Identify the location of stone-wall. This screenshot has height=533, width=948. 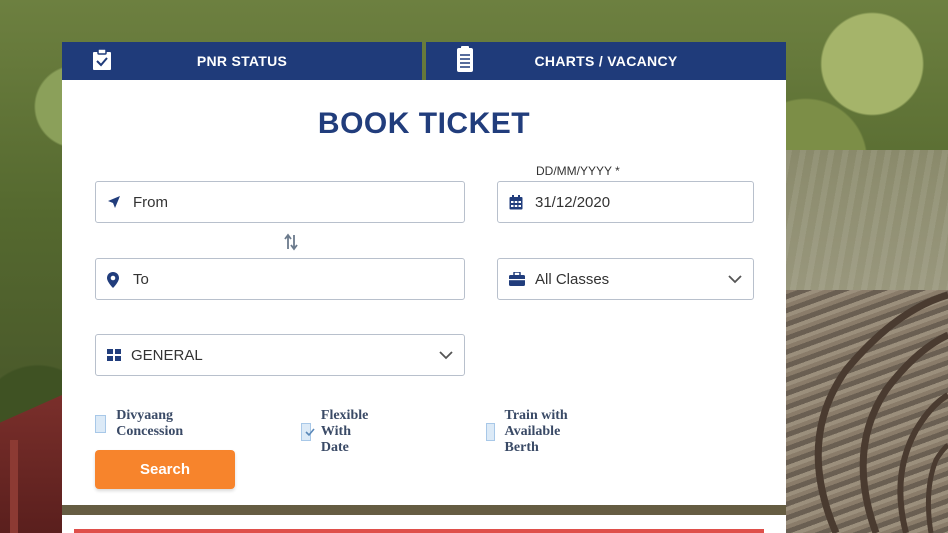
(867, 225).